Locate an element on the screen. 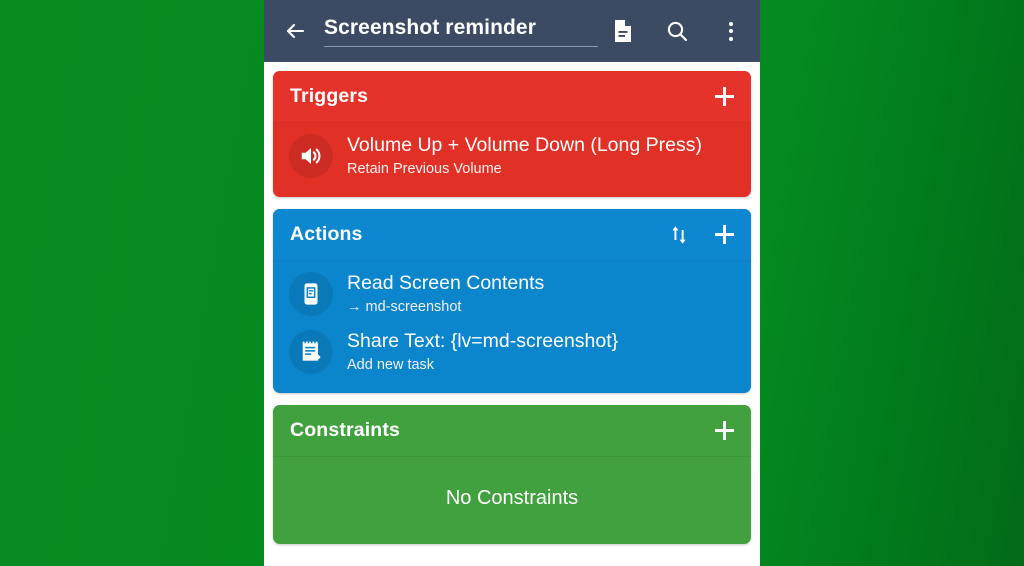 This screenshot has width=1024, height=566. share-text-icon is located at coordinates (311, 352).